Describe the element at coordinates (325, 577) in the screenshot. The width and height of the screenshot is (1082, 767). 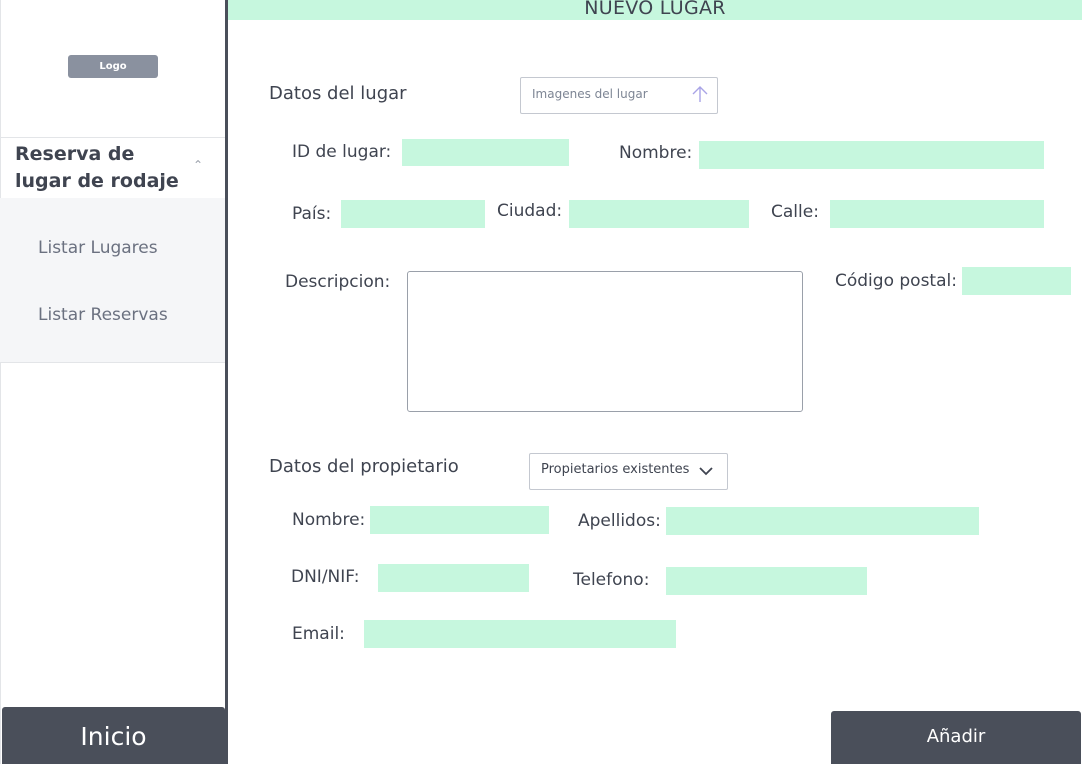
I see `dni-label: DNI/NIF:` at that location.